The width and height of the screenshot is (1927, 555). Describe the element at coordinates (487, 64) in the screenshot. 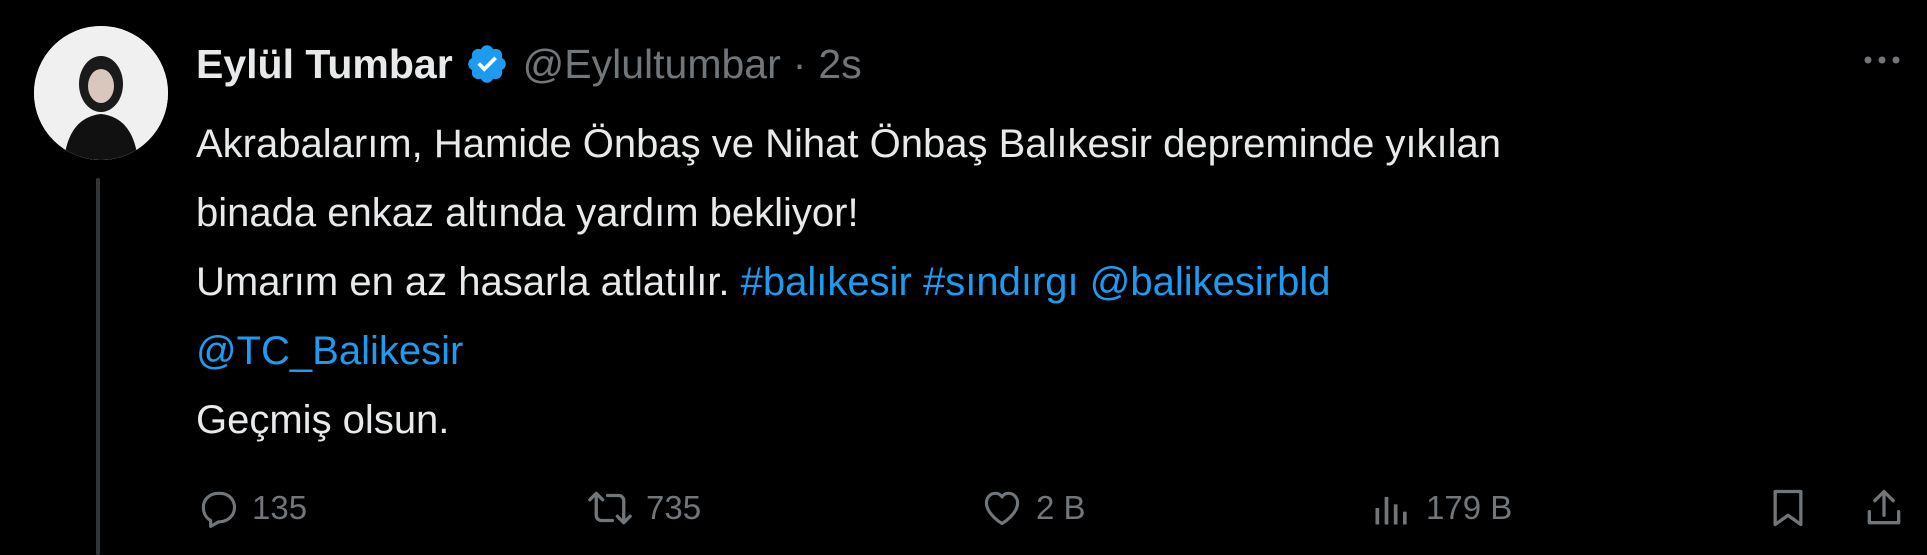

I see `verified-badge-icon` at that location.